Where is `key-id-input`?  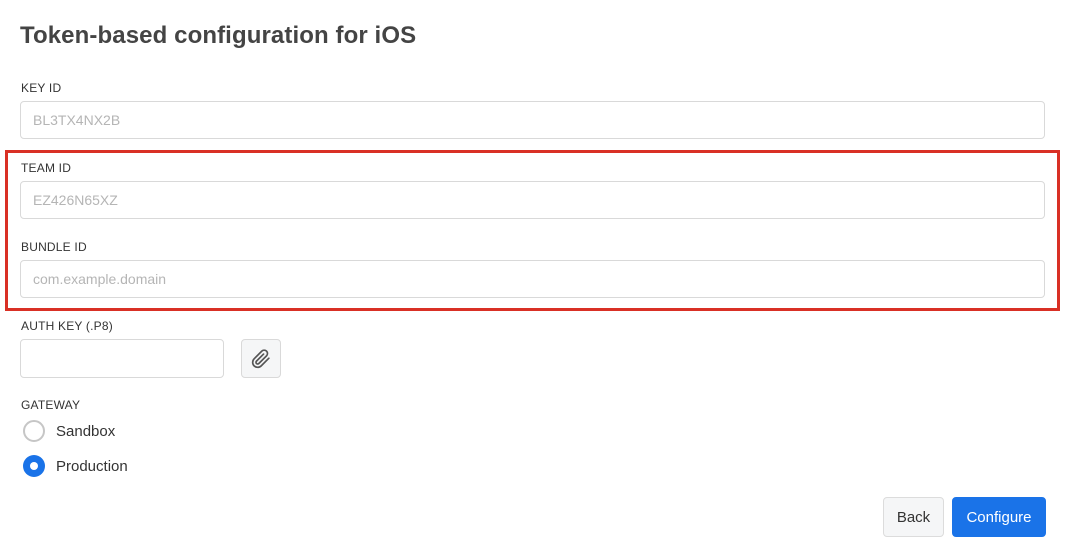
key-id-input is located at coordinates (532, 120).